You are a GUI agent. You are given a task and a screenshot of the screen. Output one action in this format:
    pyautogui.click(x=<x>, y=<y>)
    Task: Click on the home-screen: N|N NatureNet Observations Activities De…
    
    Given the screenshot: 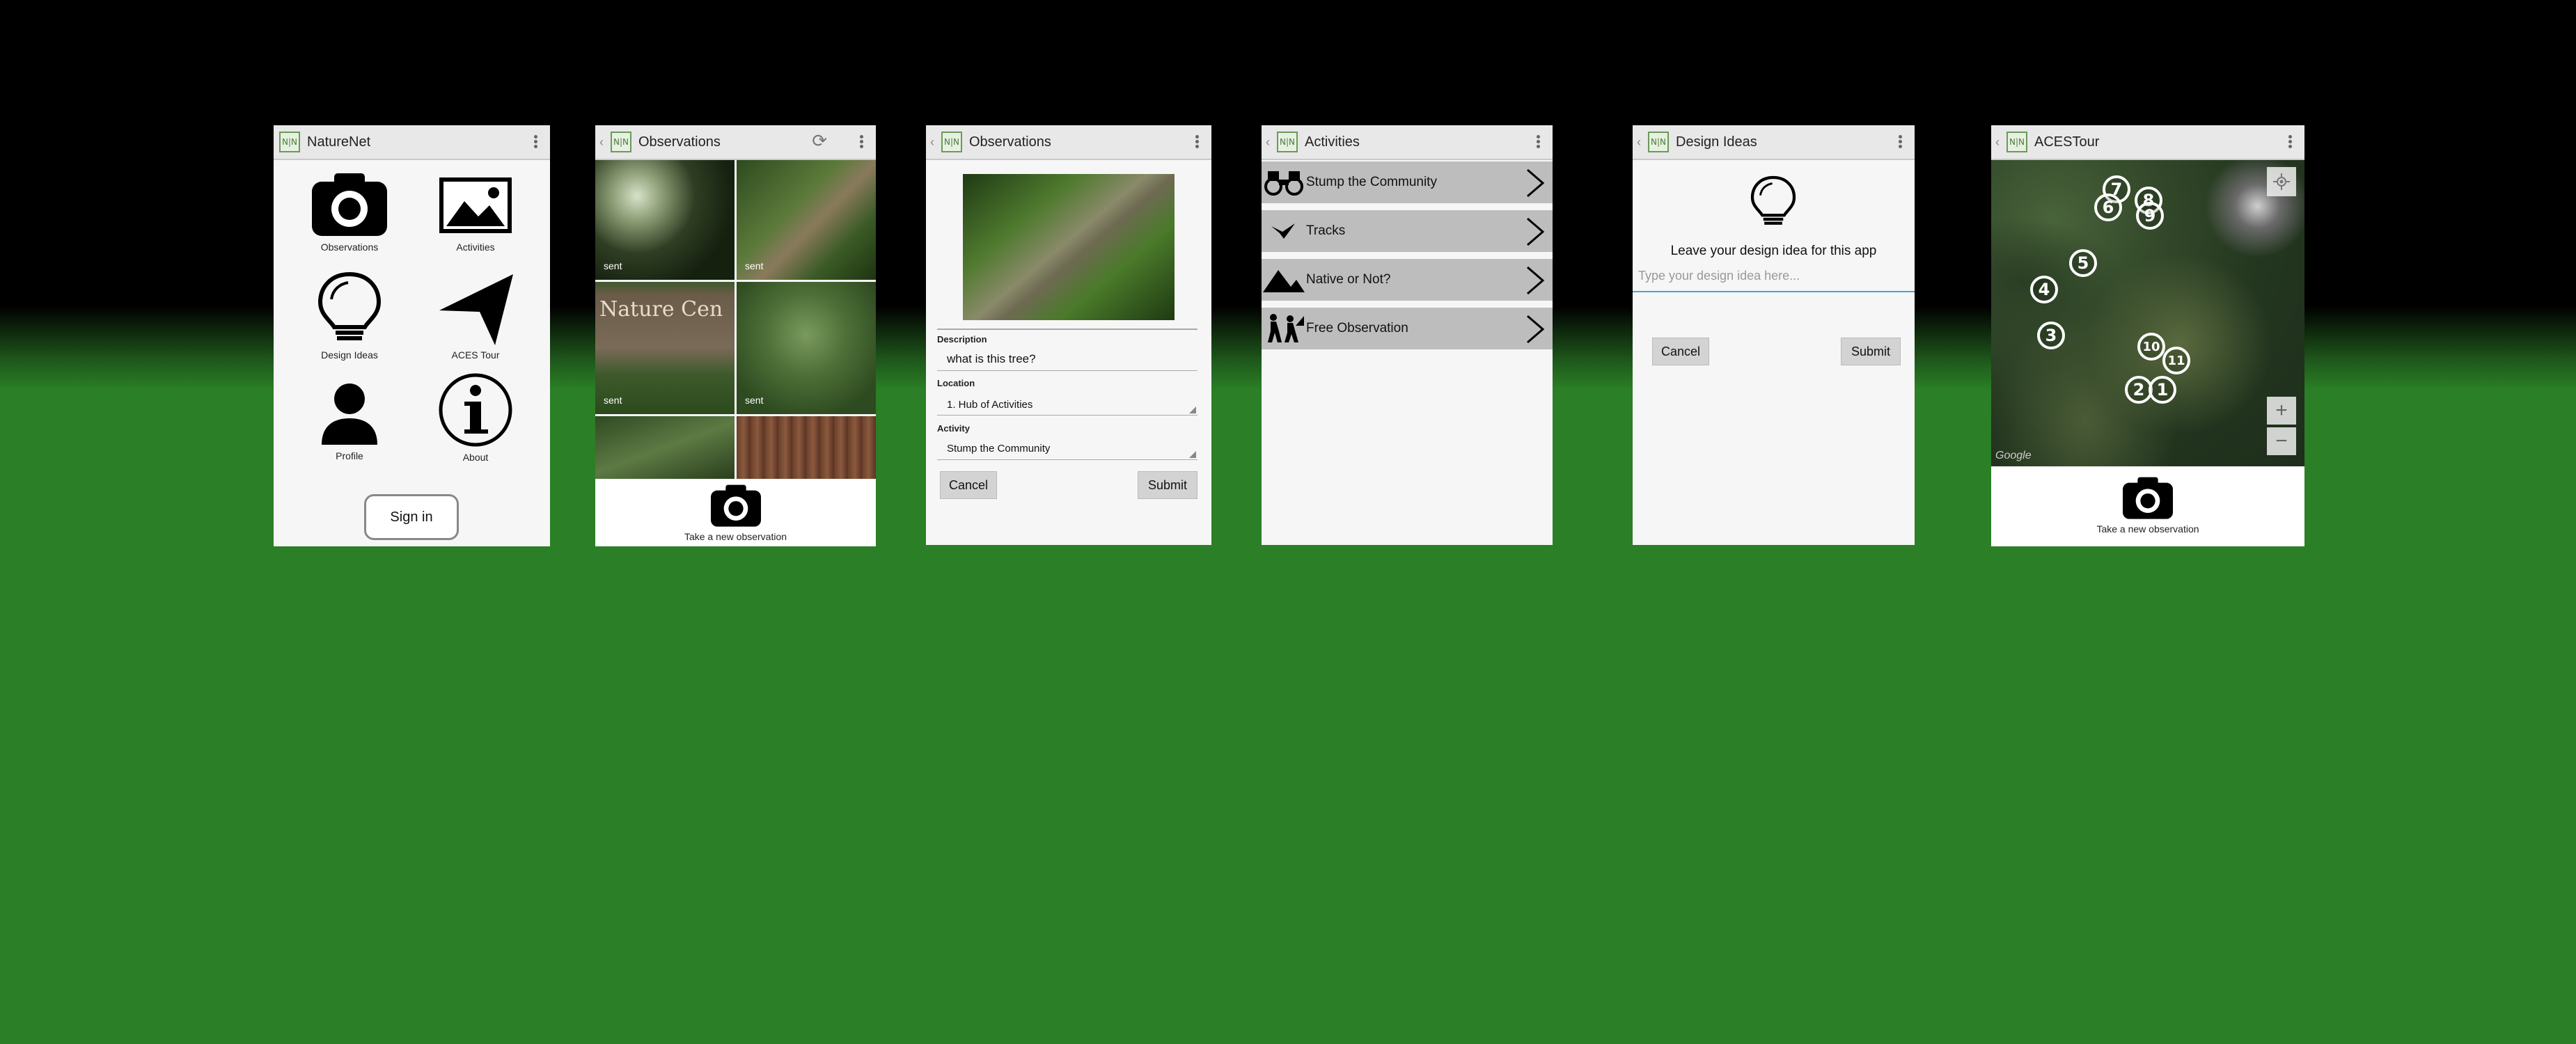 What is the action you would take?
    pyautogui.click(x=412, y=335)
    